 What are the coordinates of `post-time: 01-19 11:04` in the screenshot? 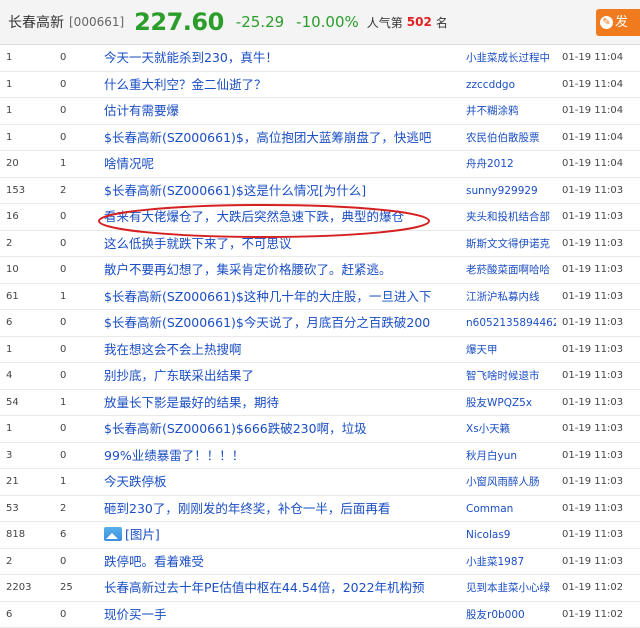 It's located at (600, 138).